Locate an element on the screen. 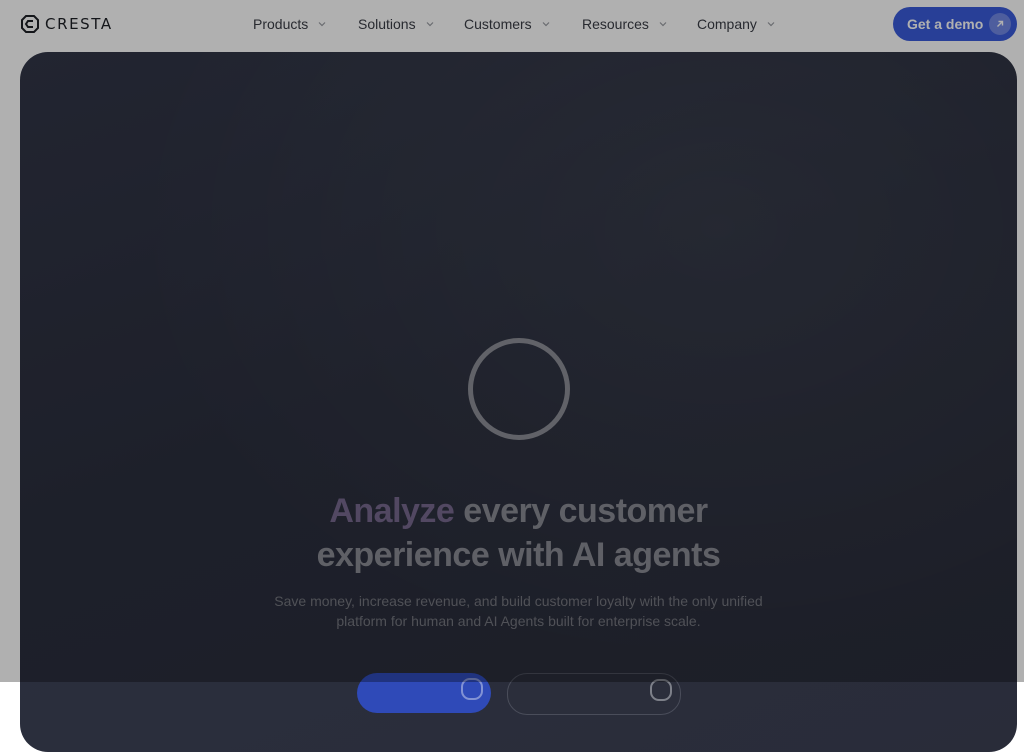  hero-headline-line2: experience with AI agents is located at coordinates (518, 555).